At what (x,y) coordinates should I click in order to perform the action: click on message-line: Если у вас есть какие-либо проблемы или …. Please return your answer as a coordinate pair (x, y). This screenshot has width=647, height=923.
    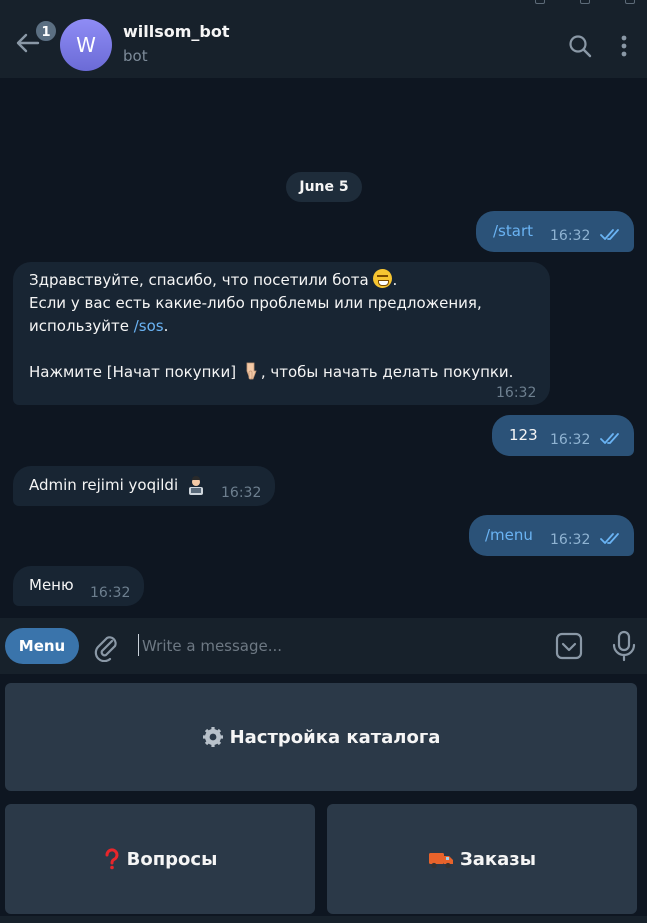
    Looking at the image, I should click on (255, 303).